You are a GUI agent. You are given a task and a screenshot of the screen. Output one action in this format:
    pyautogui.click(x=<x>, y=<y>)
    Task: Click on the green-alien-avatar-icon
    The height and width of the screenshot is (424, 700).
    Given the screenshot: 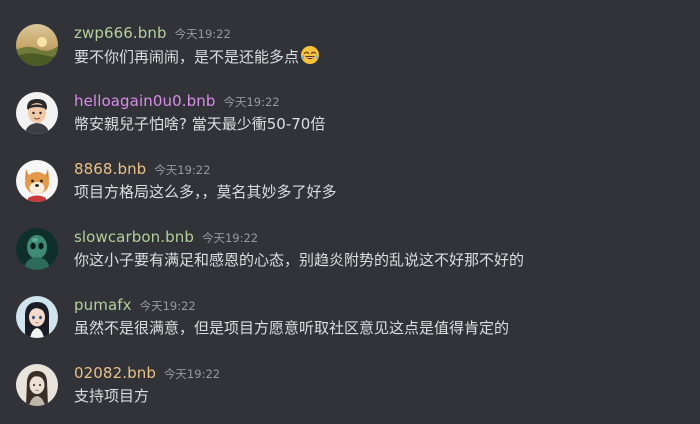 What is the action you would take?
    pyautogui.click(x=37, y=249)
    